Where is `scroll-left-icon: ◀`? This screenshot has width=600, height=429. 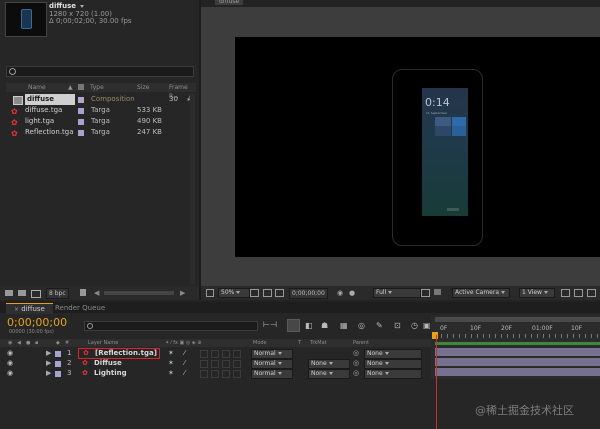 scroll-left-icon: ◀ is located at coordinates (96, 293).